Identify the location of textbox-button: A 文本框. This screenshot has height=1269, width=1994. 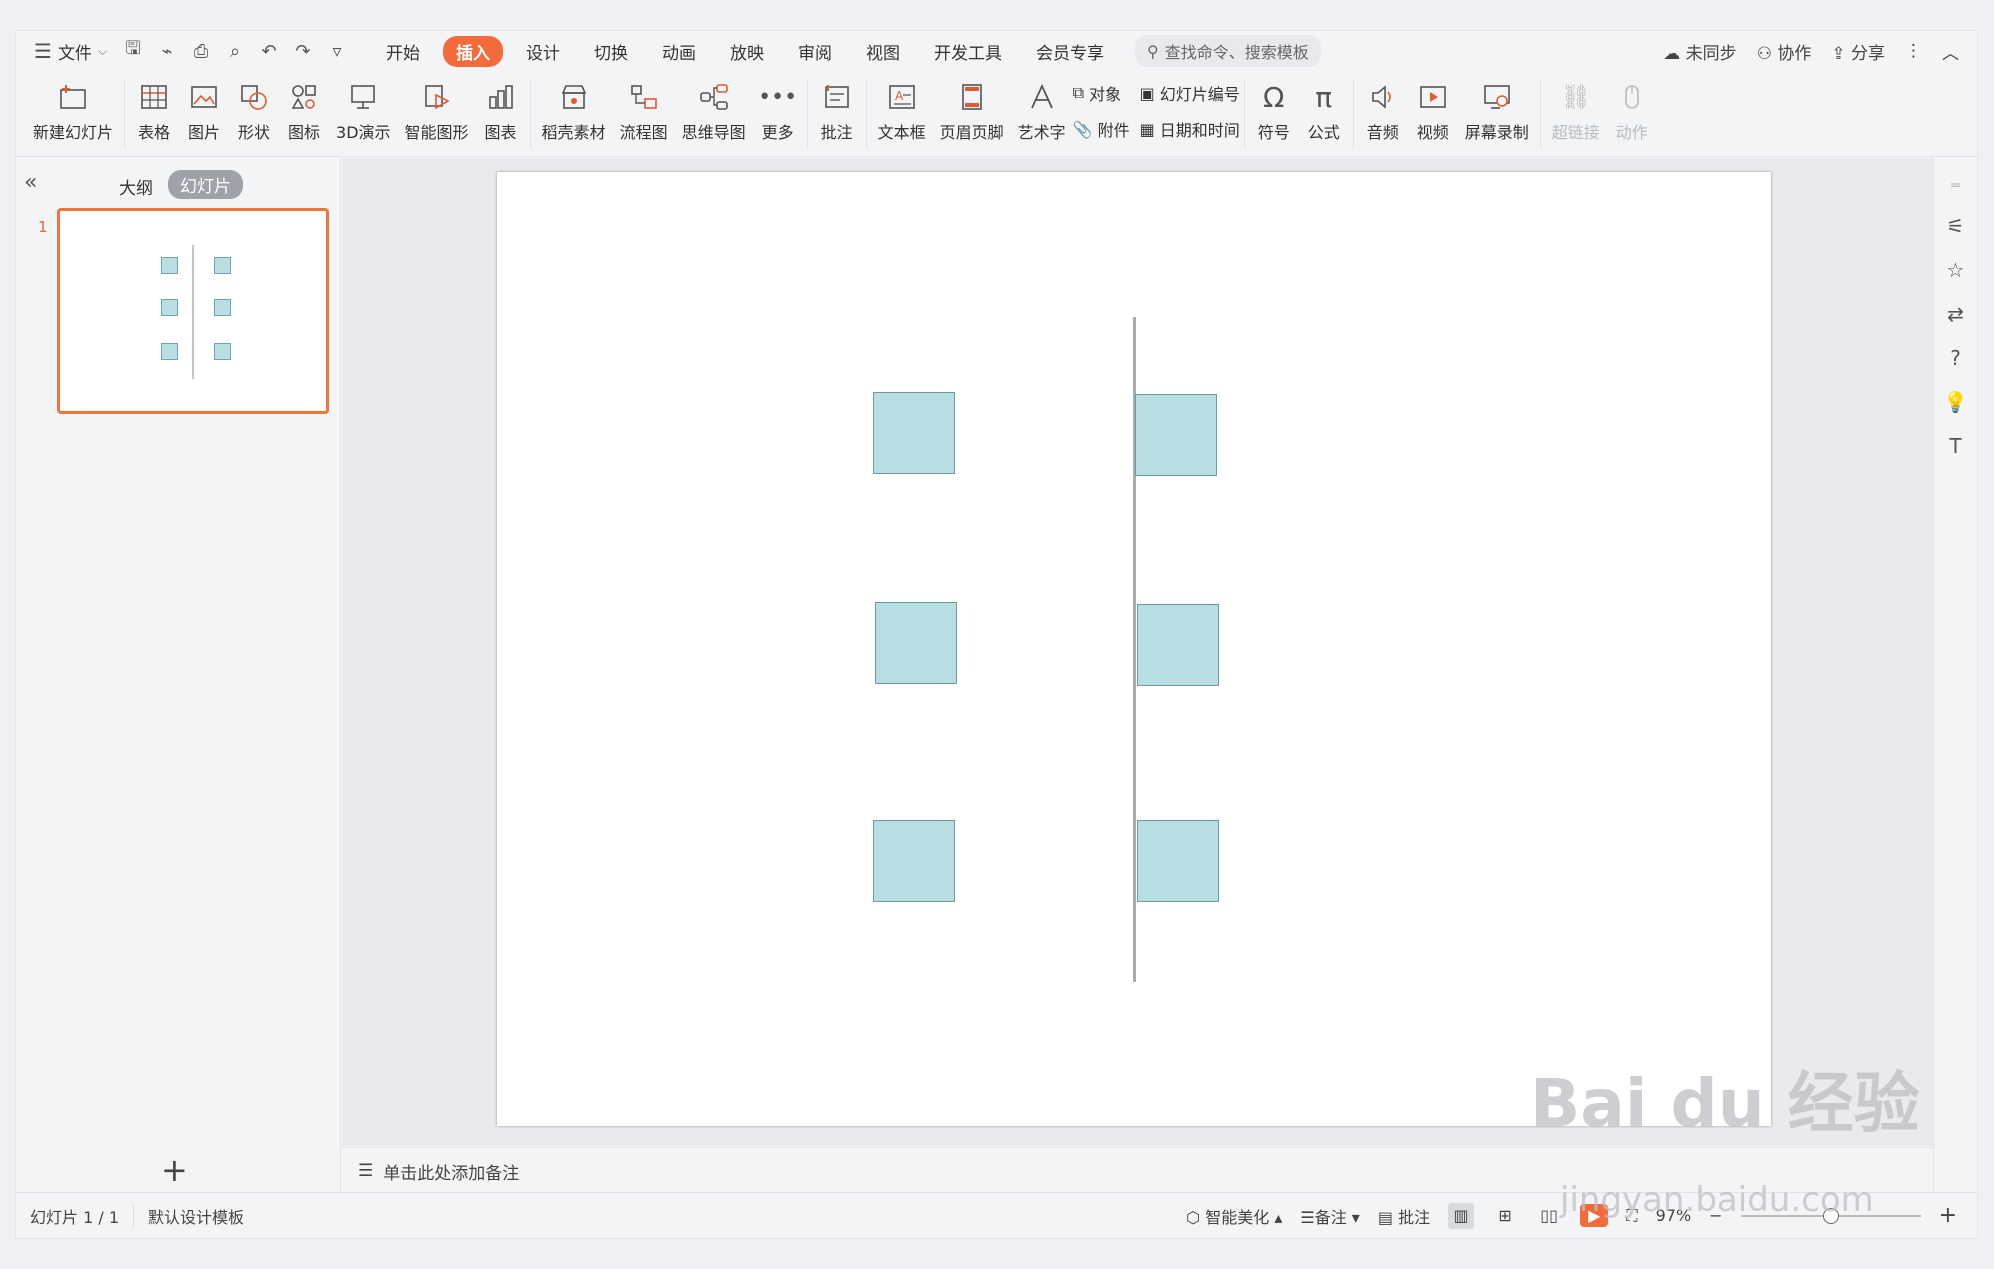
(902, 111).